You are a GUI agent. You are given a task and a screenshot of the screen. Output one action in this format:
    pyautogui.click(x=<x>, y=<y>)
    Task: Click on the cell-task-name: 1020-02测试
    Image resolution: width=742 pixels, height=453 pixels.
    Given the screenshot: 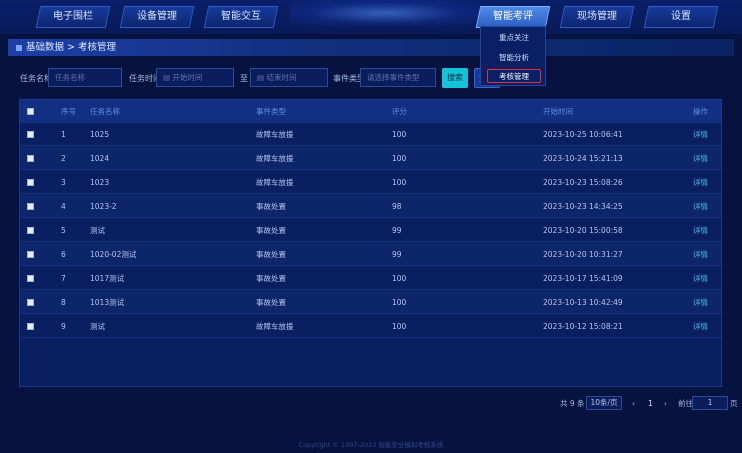 What is the action you would take?
    pyautogui.click(x=113, y=254)
    